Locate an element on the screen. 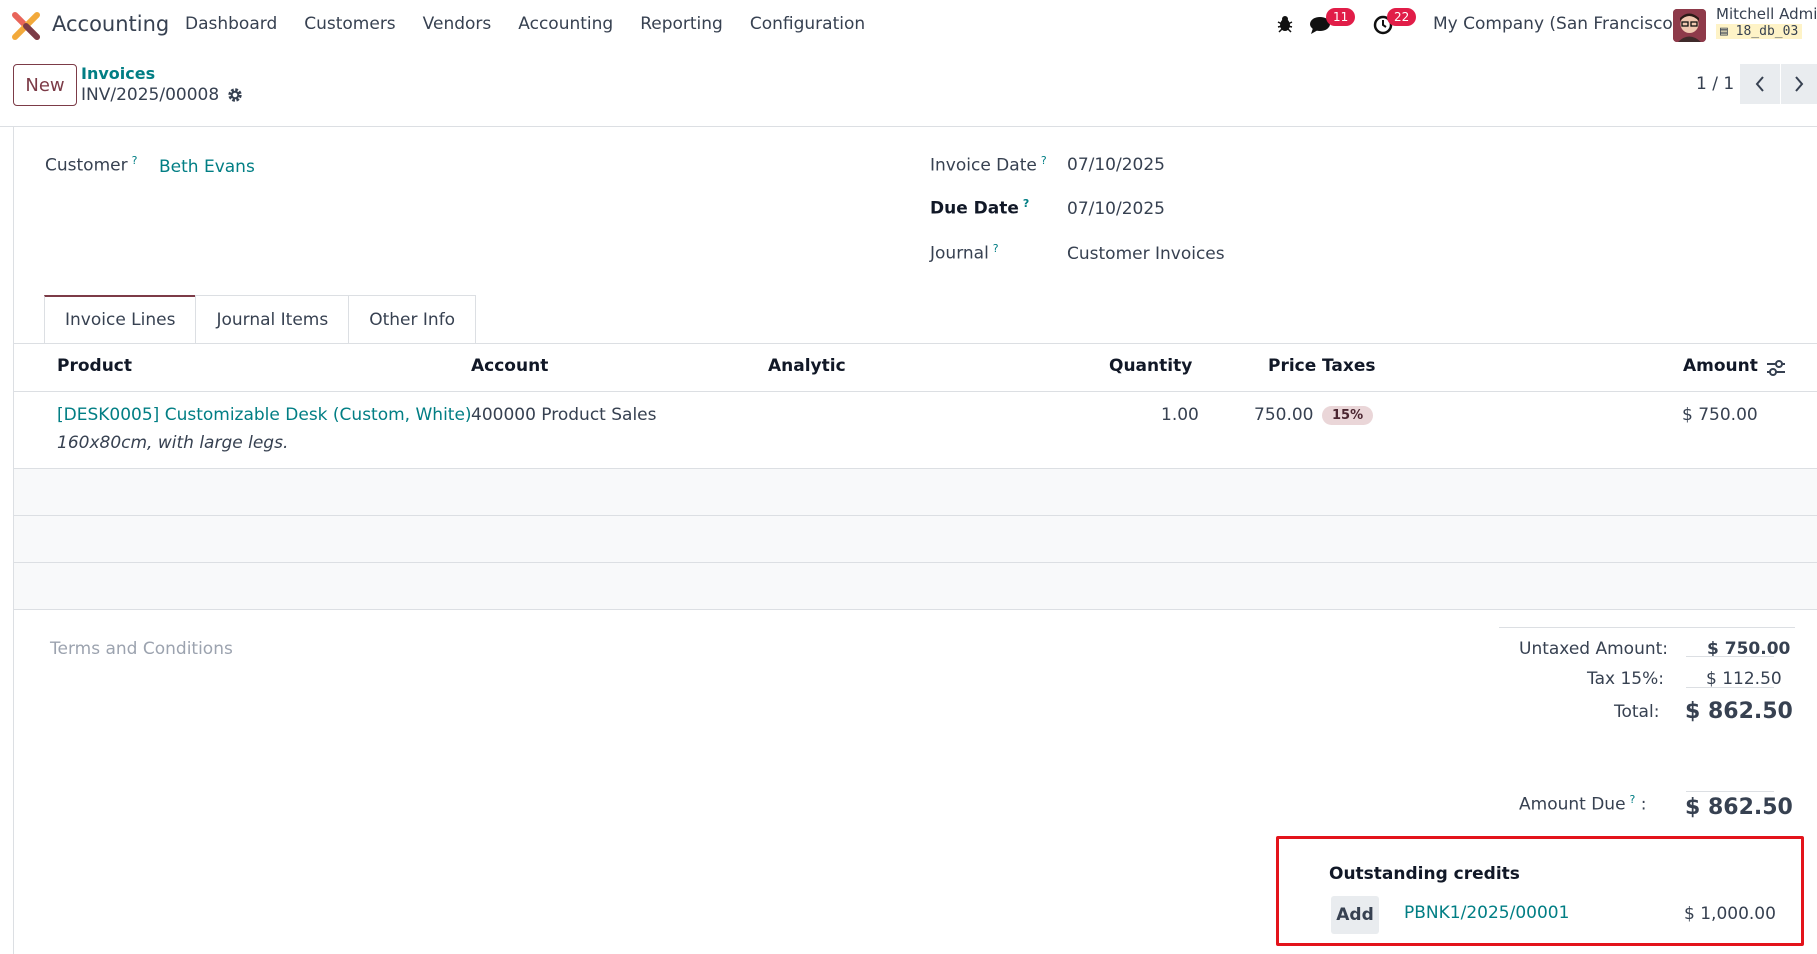  database-name: 18_db_03 is located at coordinates (1767, 31).